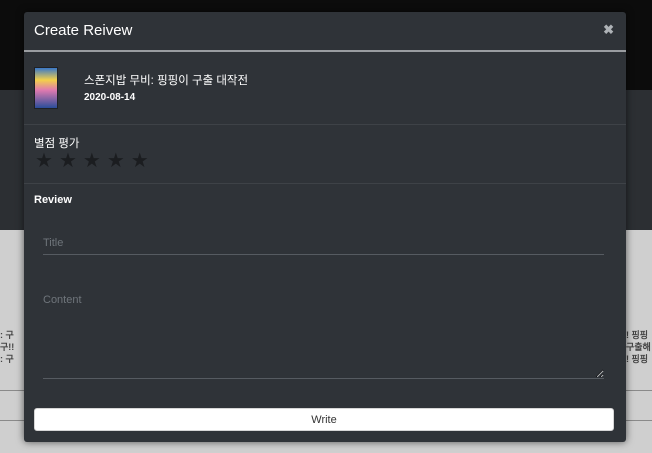  I want to click on write-button: Write, so click(324, 419).